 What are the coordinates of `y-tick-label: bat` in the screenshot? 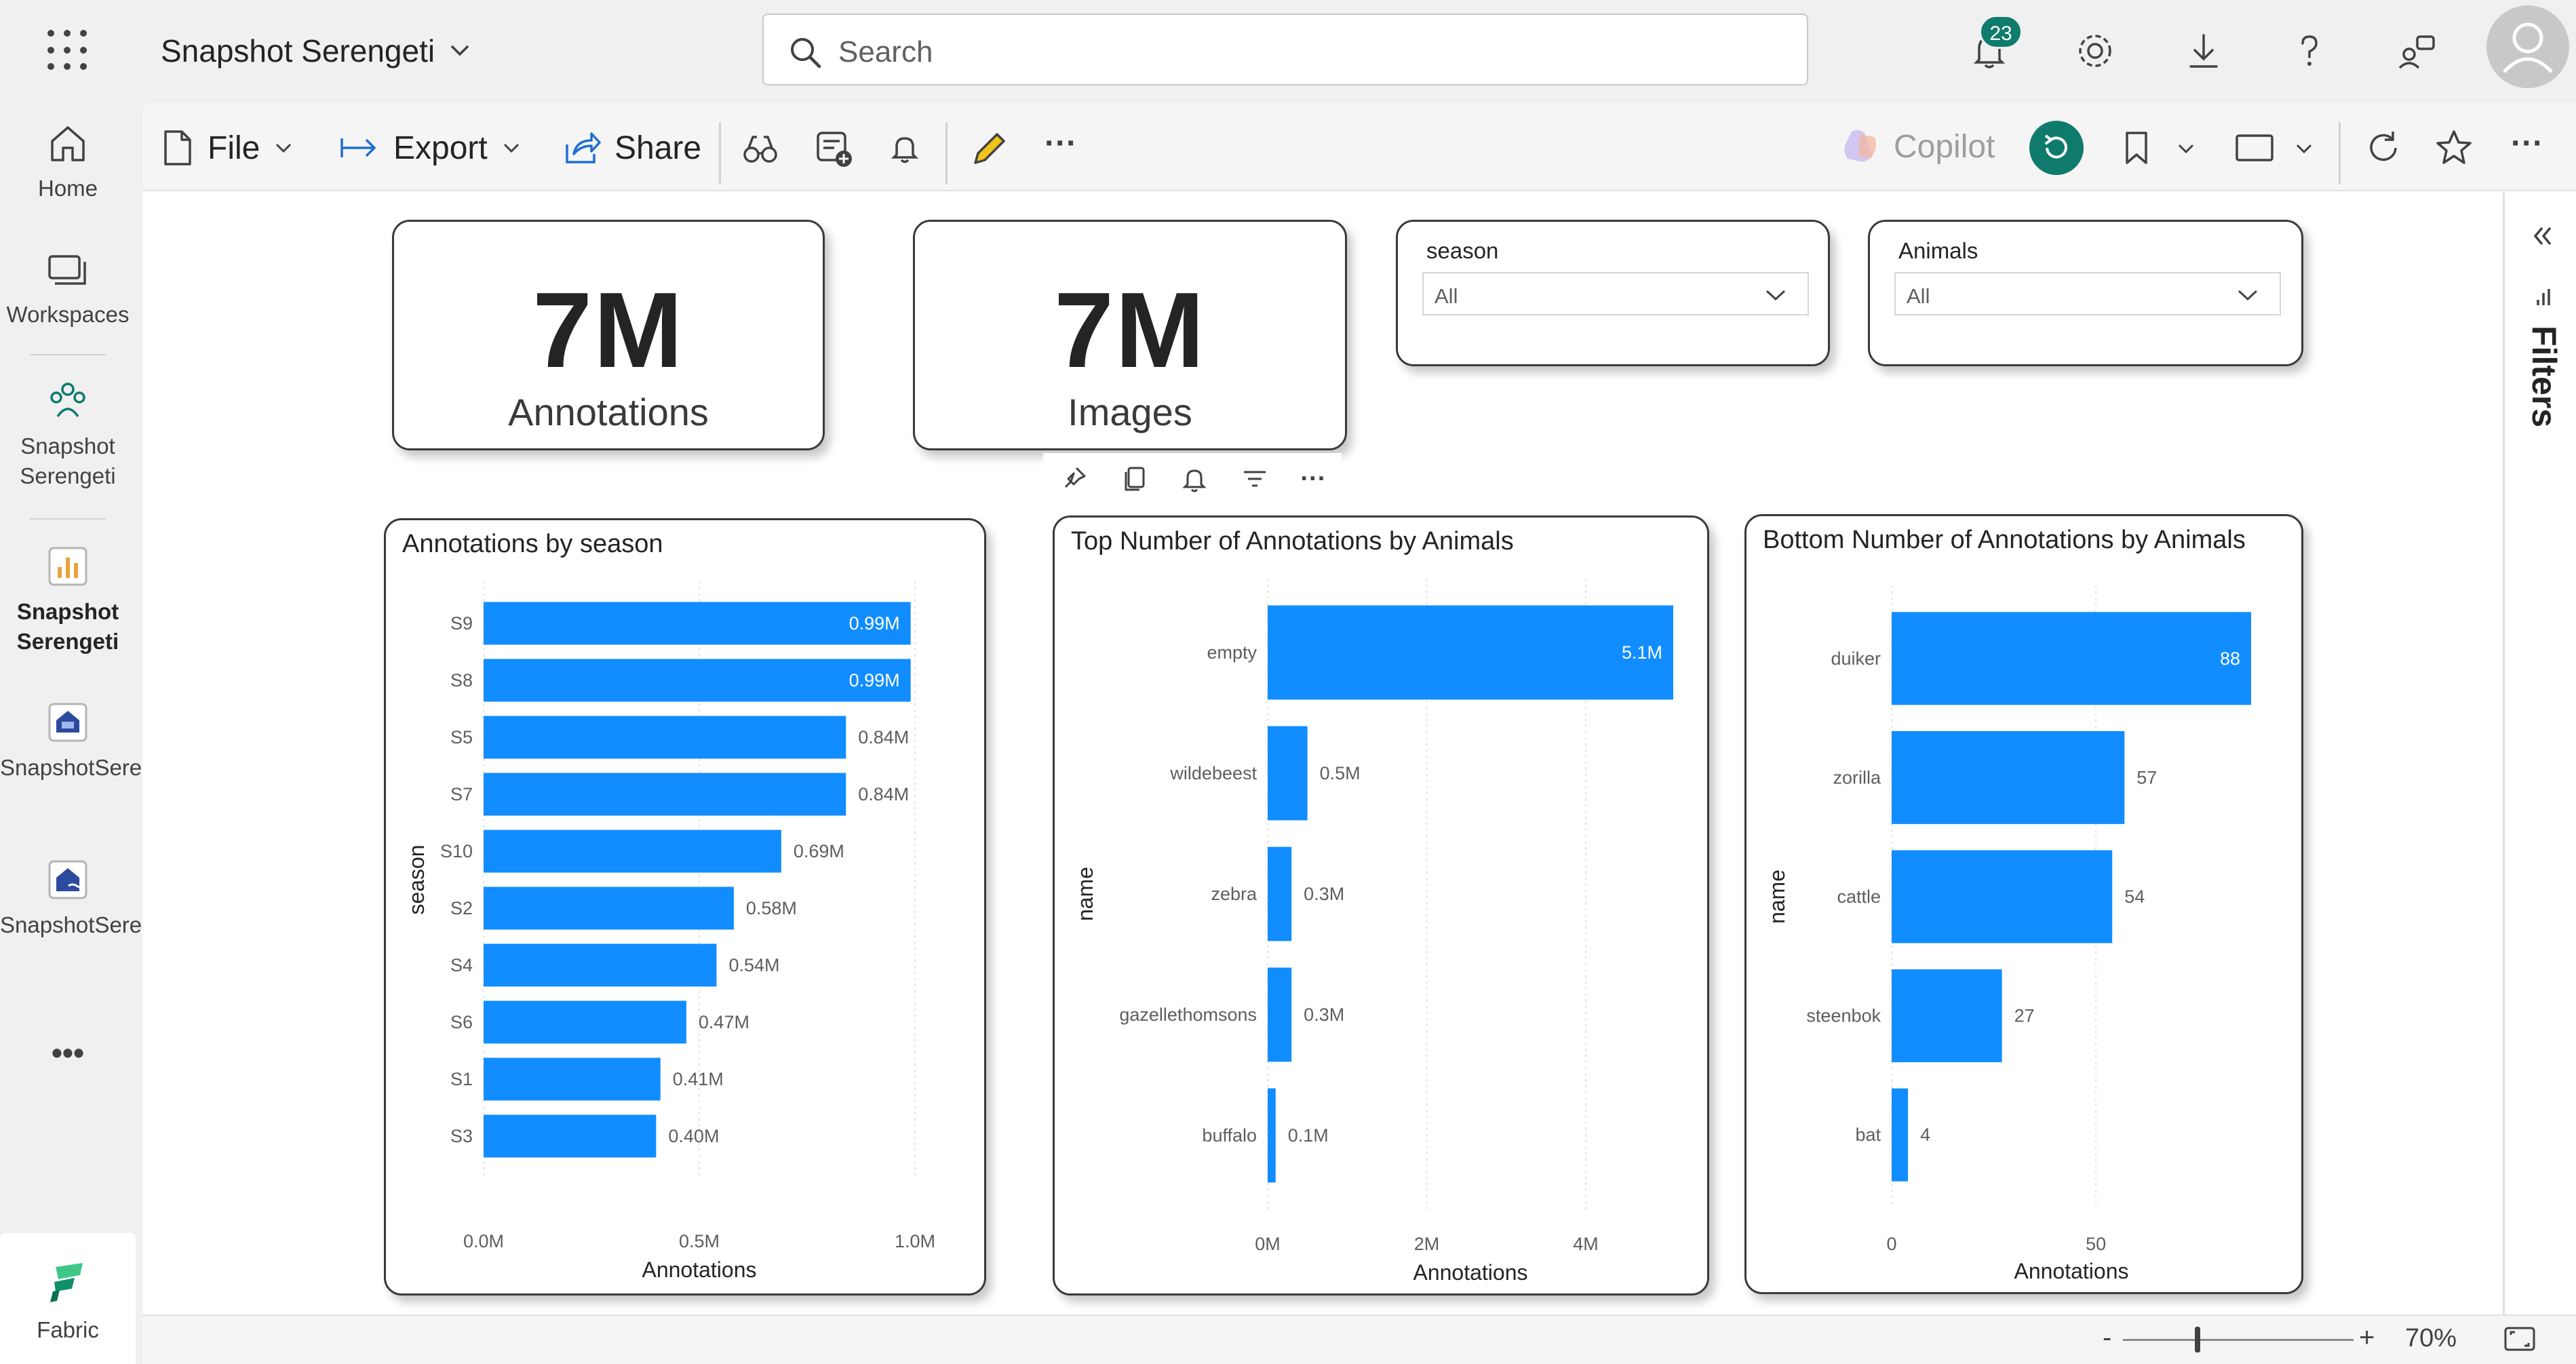 It's located at (1868, 1135).